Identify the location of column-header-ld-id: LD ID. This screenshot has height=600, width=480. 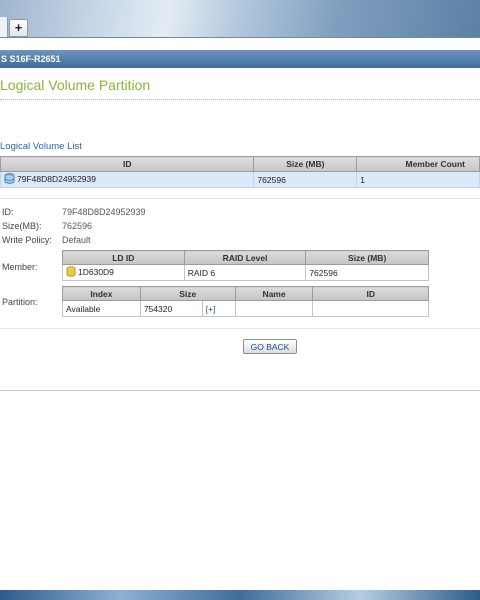
(123, 257).